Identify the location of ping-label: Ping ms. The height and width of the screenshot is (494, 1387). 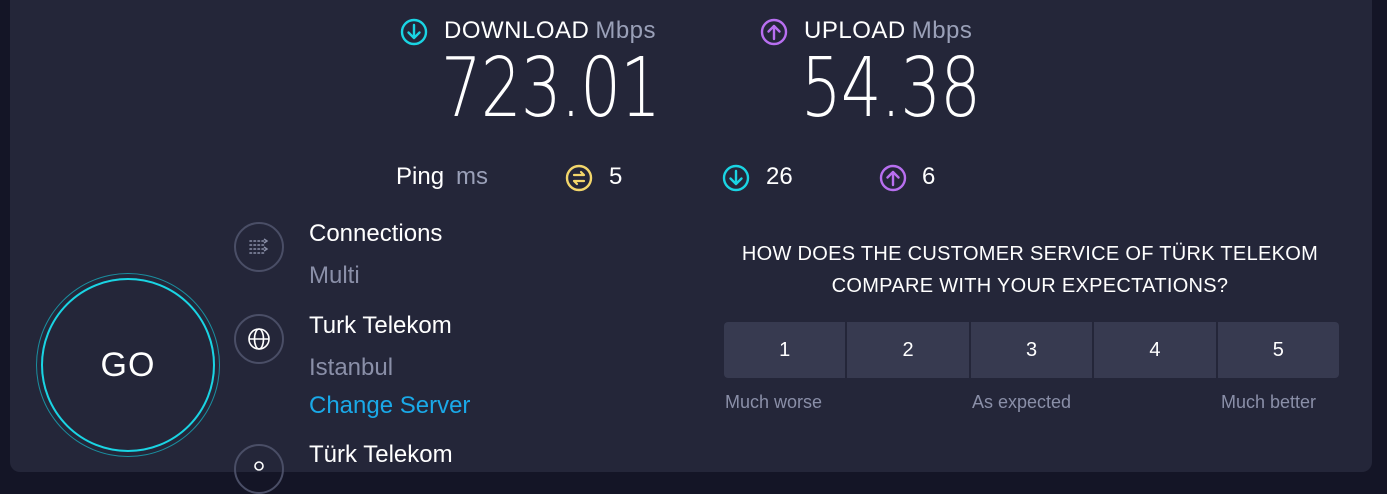
(442, 177).